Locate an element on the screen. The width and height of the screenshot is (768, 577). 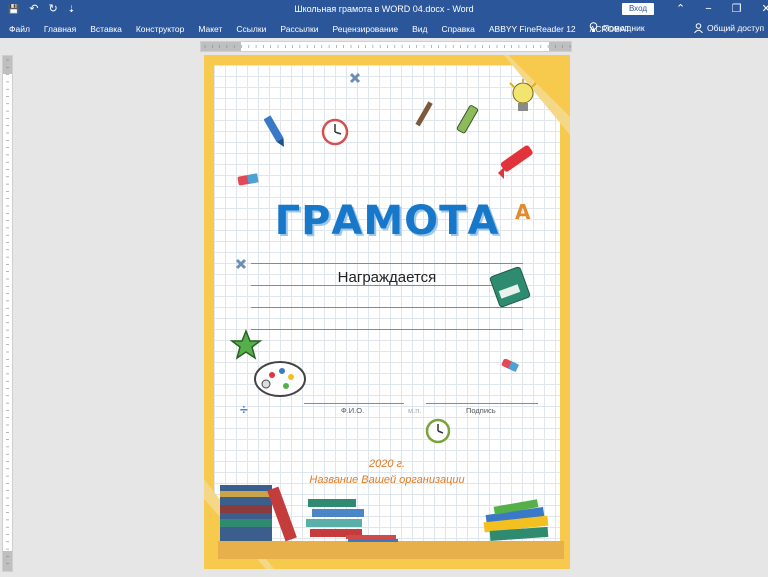
horizontal-ruler is located at coordinates (386, 46).